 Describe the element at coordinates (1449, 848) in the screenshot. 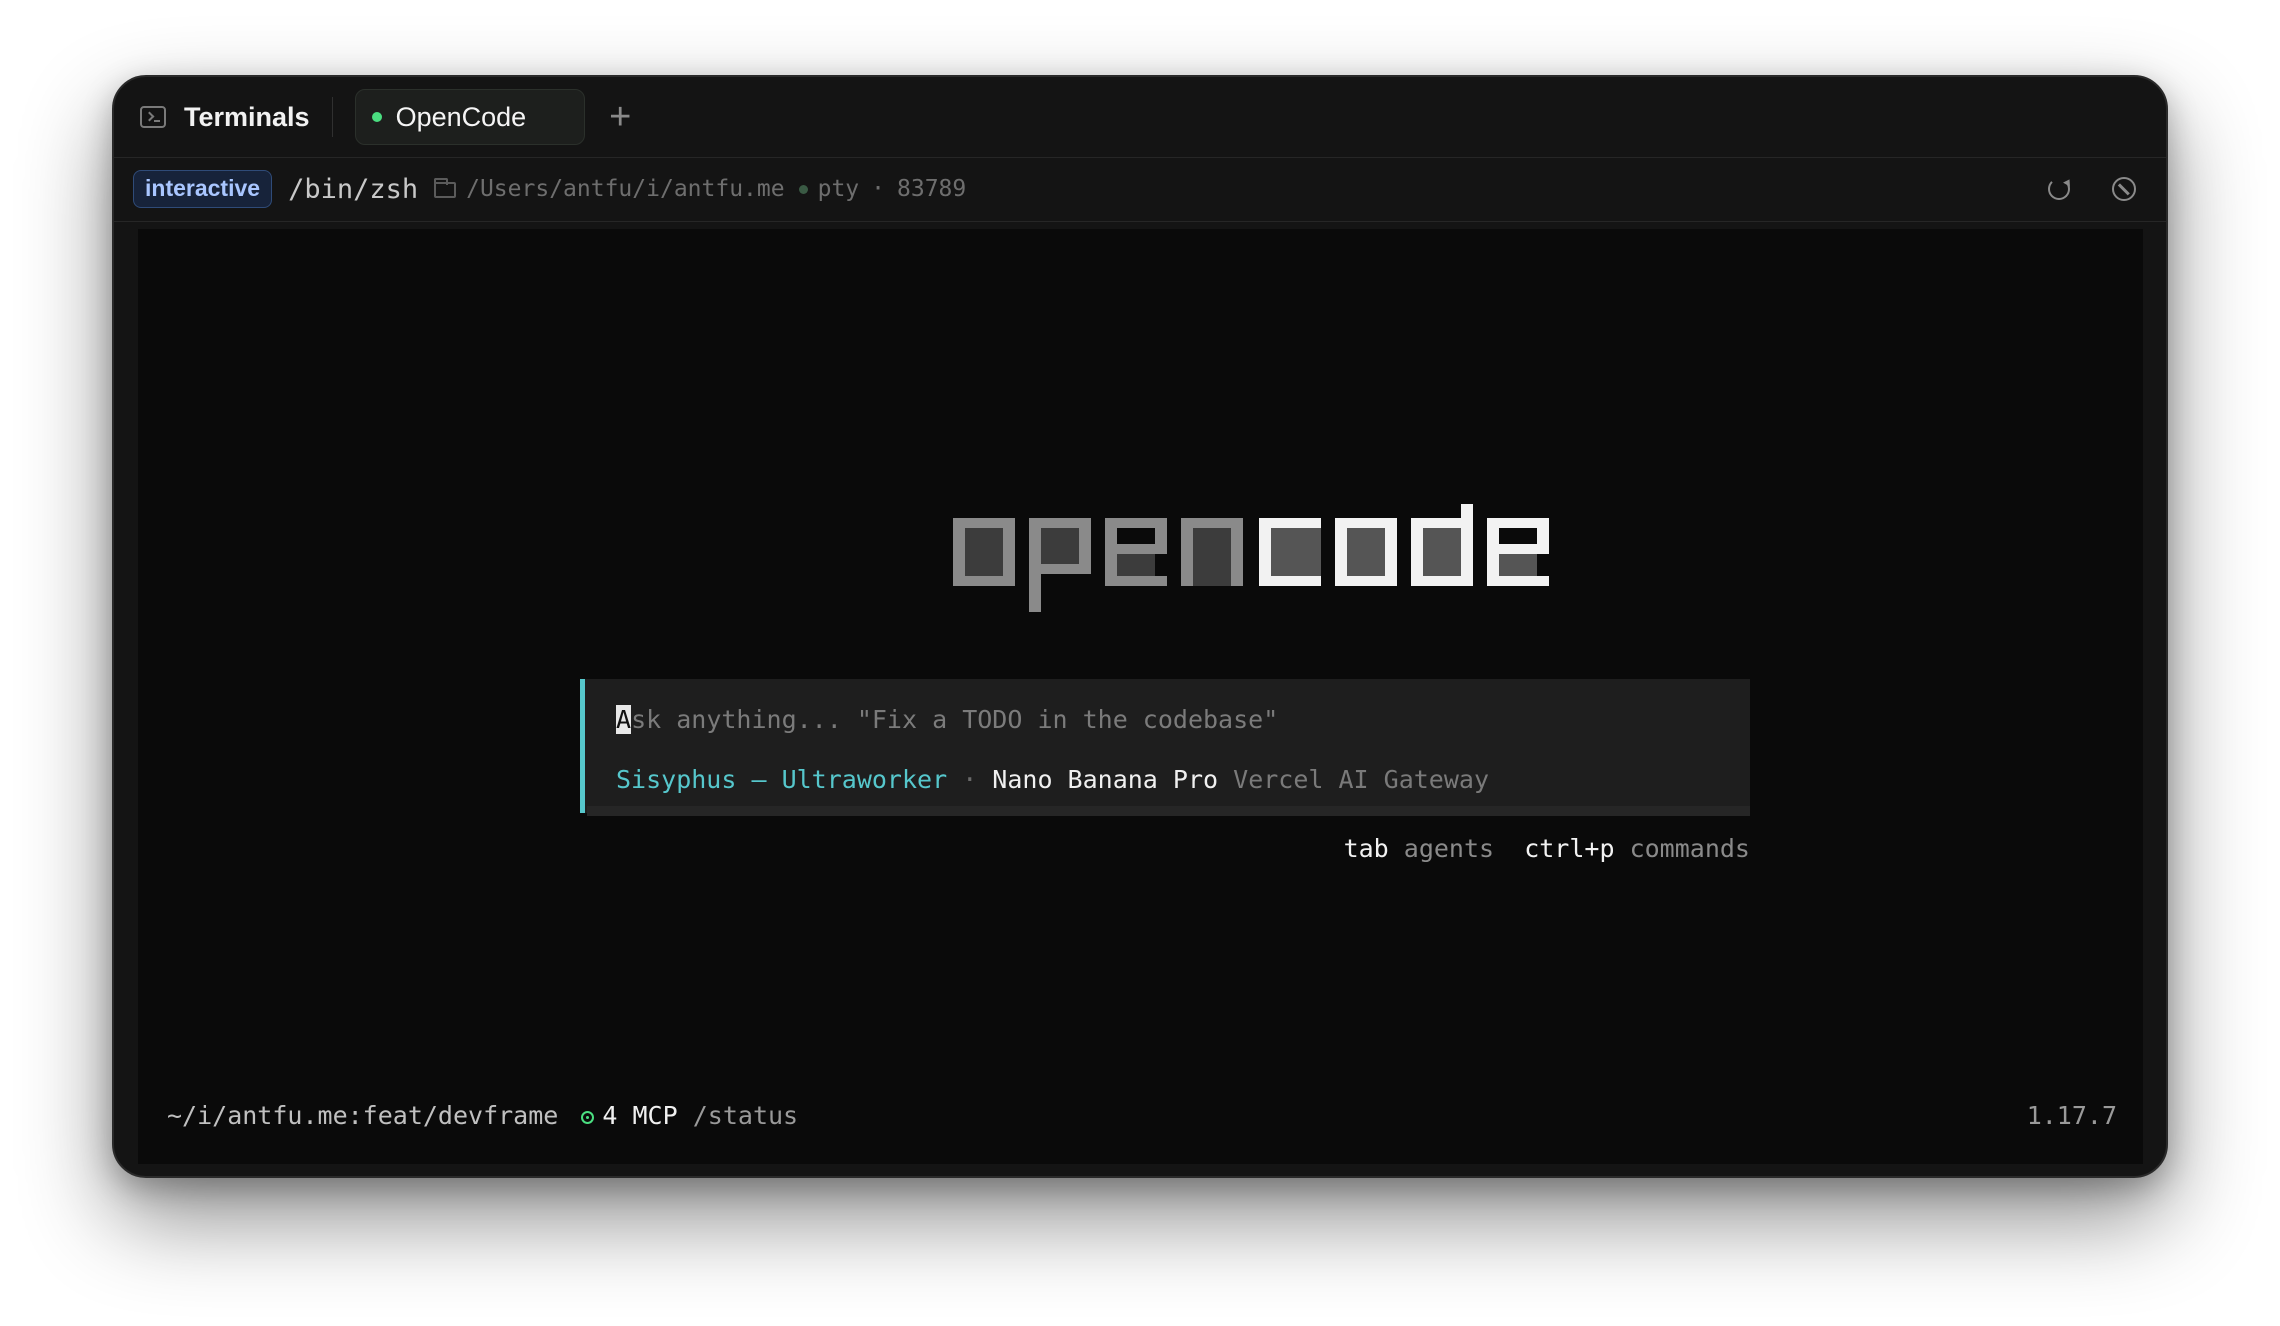

I see `hint-label-agents: agents` at that location.